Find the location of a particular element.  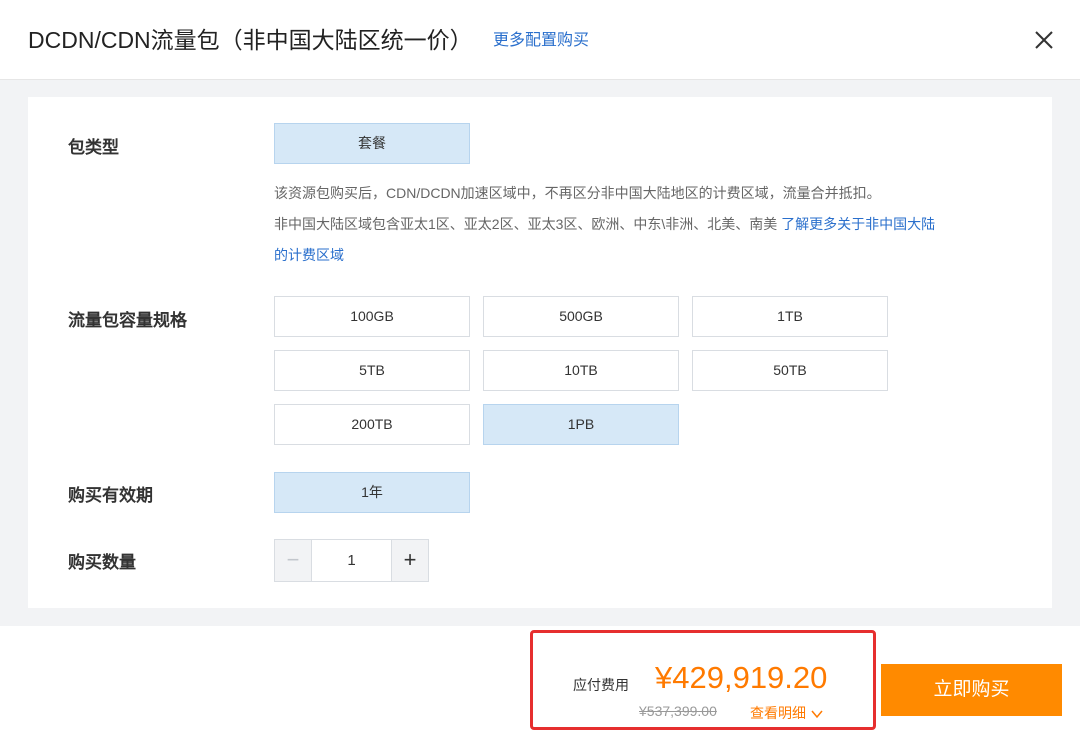

close-icon is located at coordinates (1044, 40).